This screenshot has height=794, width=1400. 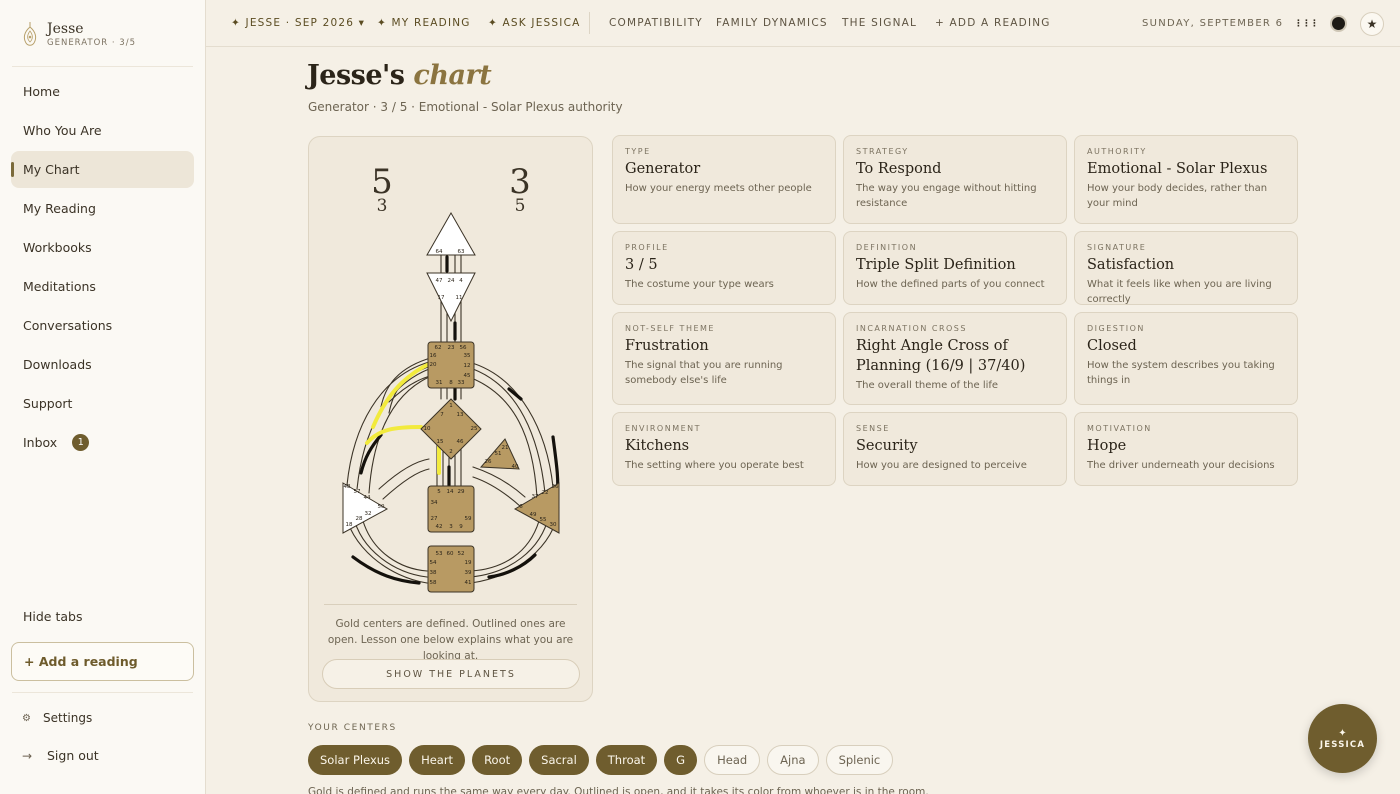 What do you see at coordinates (102, 169) in the screenshot?
I see `sidebar-item-my-chart: My Chart` at bounding box center [102, 169].